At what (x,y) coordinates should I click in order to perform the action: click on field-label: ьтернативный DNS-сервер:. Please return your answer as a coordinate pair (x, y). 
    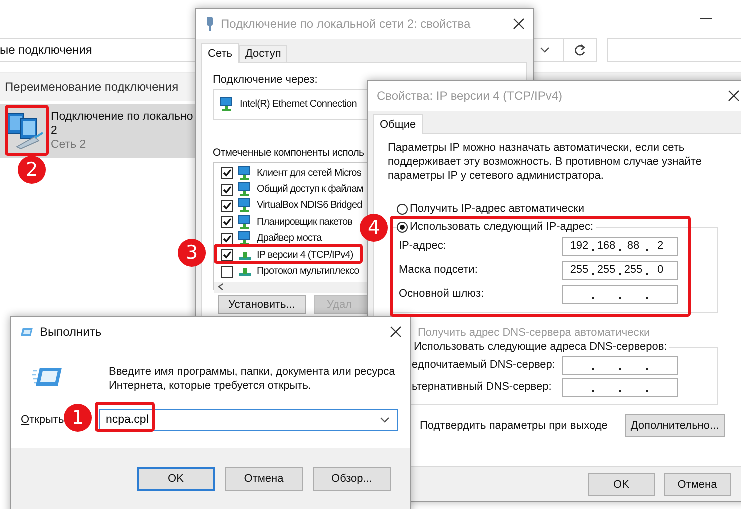
    Looking at the image, I should click on (482, 387).